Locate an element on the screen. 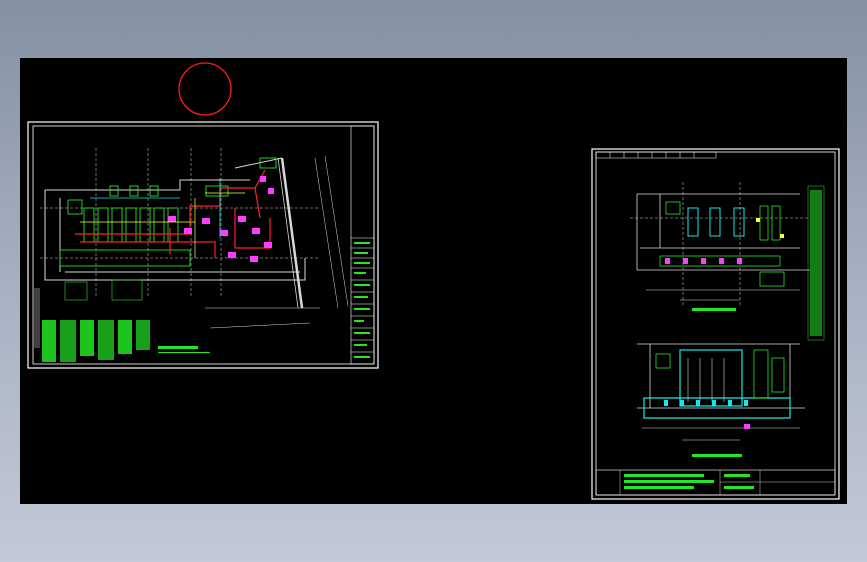 This screenshot has height=562, width=867. right-lower-section is located at coordinates (721, 400).